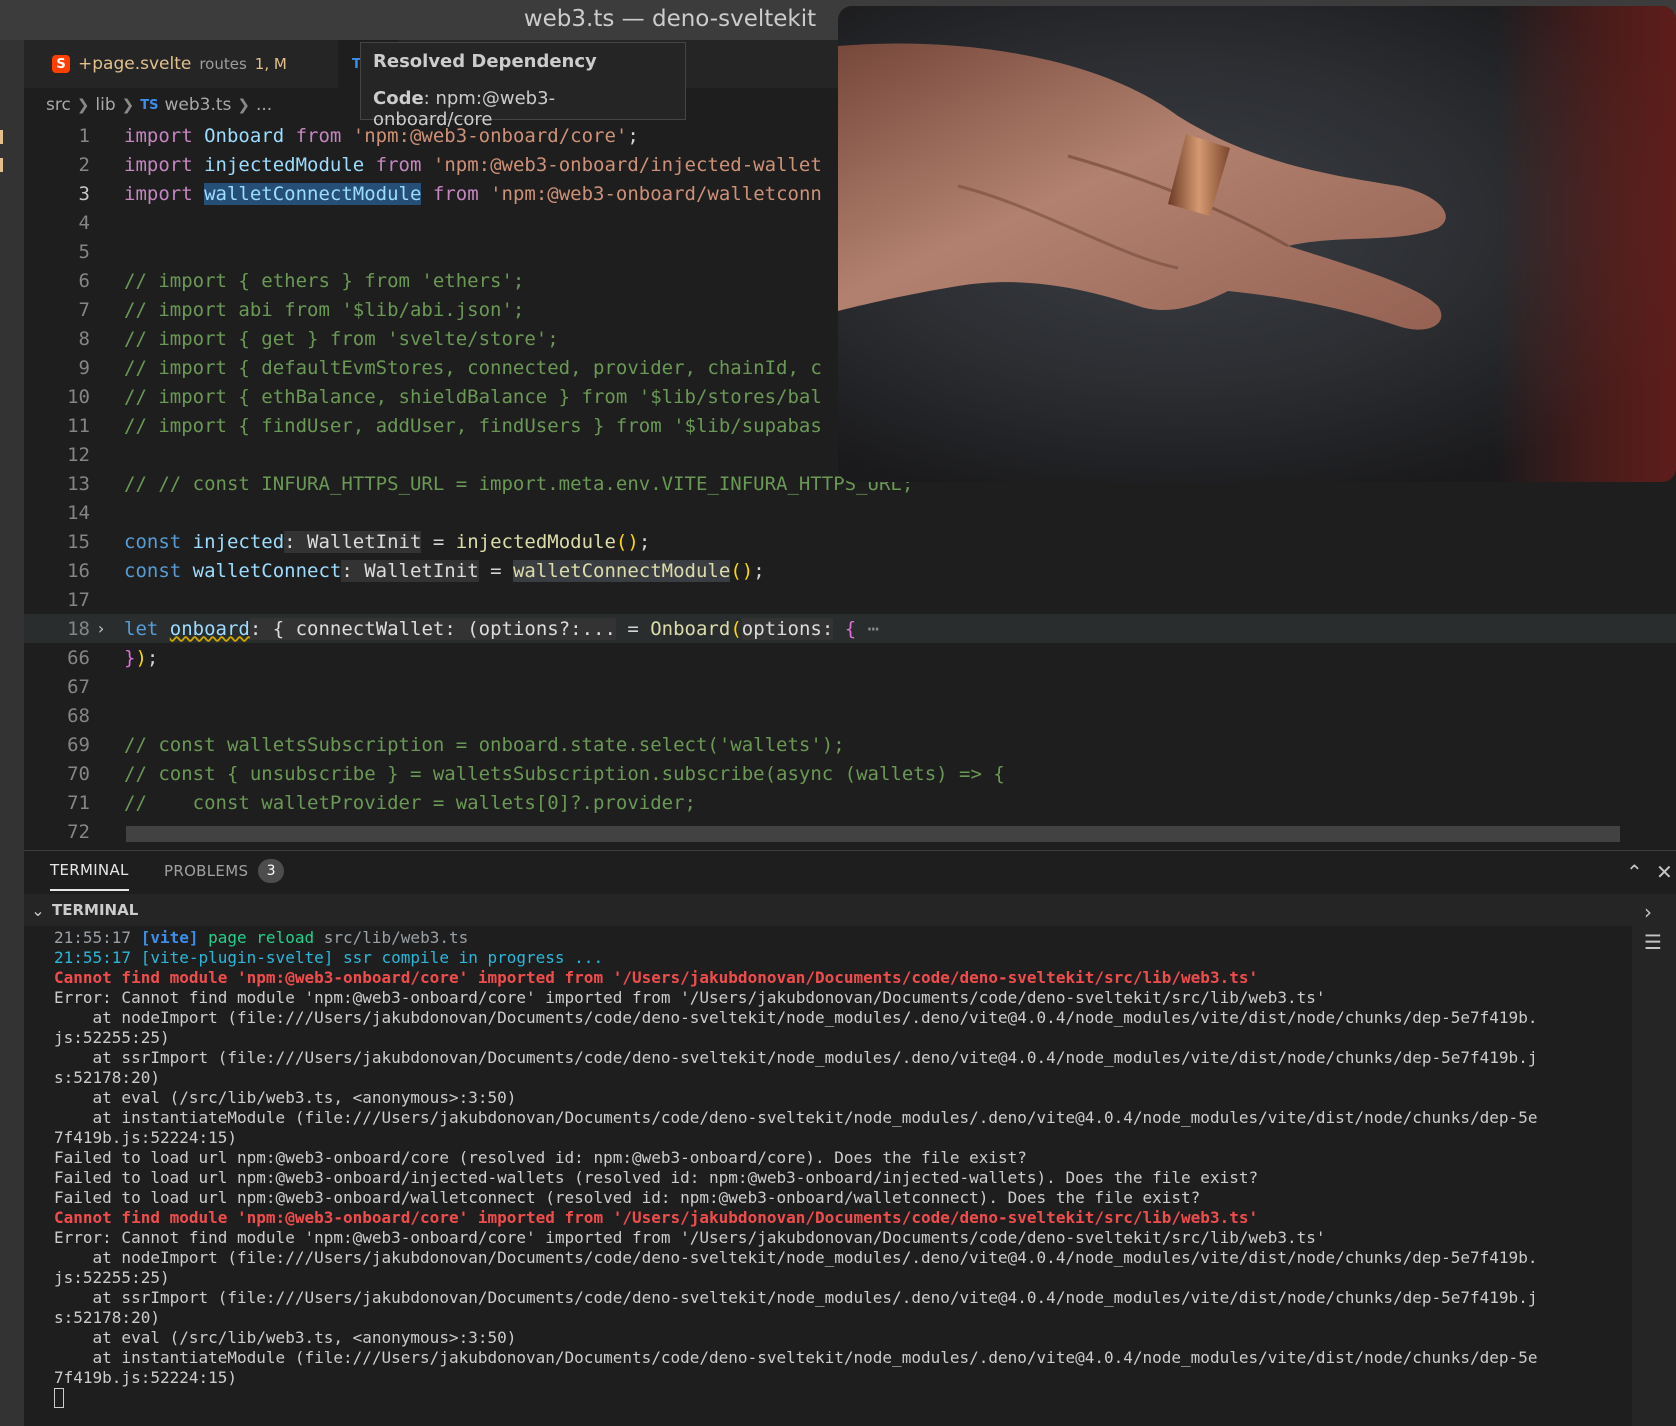 The width and height of the screenshot is (1676, 1426). Describe the element at coordinates (621, 570) in the screenshot. I see `highlighted-occurrence: walletConnectModule` at that location.